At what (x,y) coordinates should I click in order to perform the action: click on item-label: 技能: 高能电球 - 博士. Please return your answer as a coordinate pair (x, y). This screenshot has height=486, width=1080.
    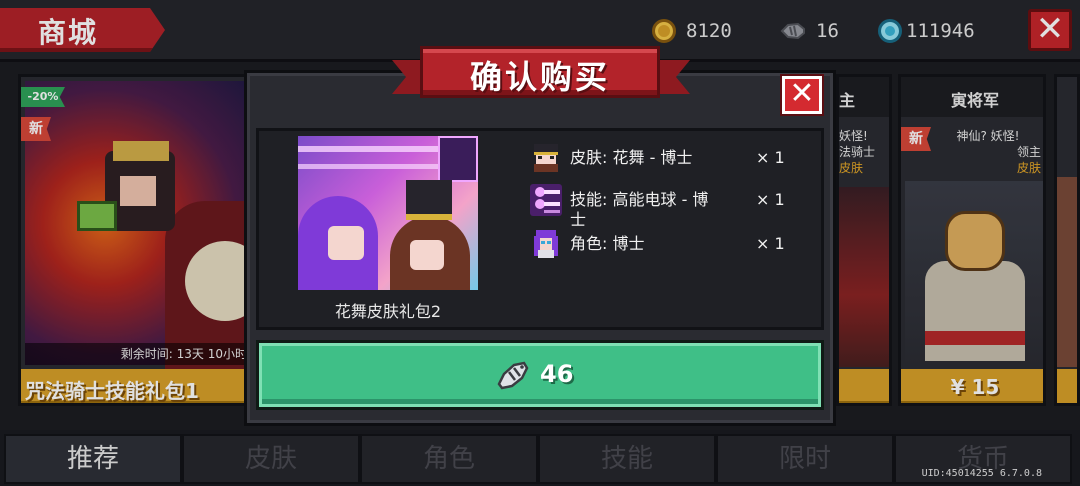
    Looking at the image, I should click on (639, 209).